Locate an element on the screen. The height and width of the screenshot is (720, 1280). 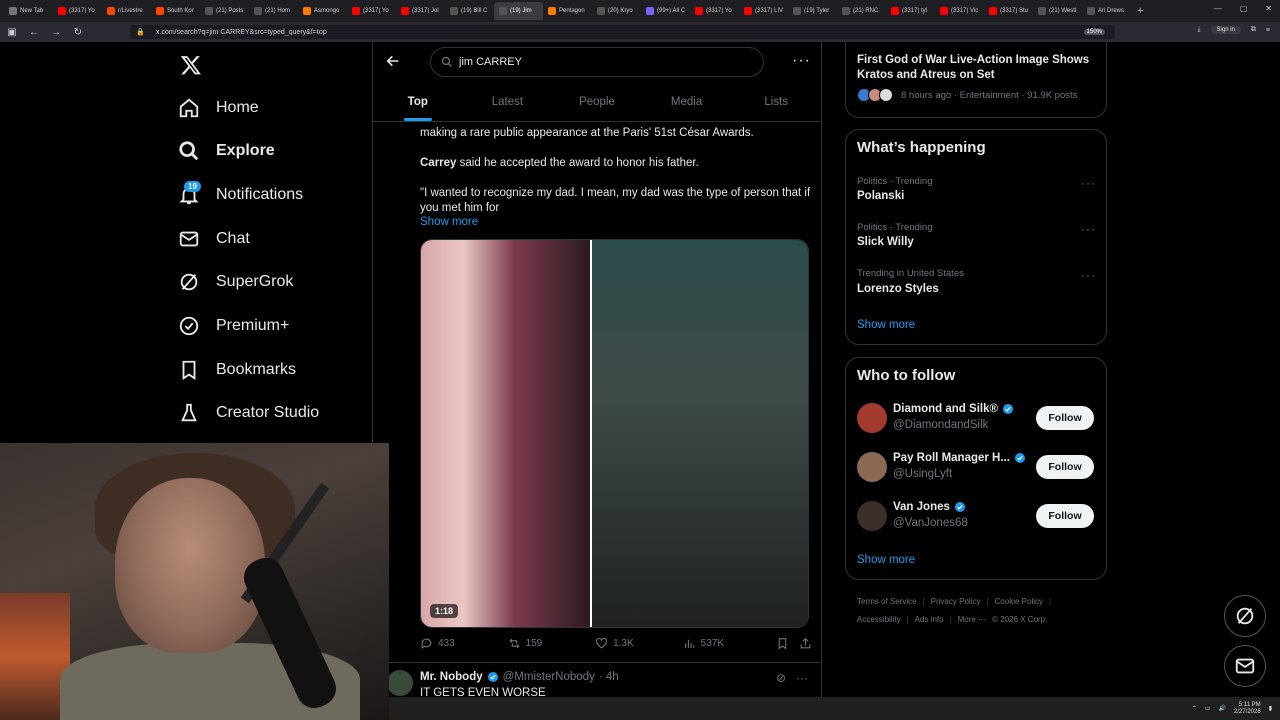
trend-name: Lorenzo Styles is located at coordinates (898, 289).